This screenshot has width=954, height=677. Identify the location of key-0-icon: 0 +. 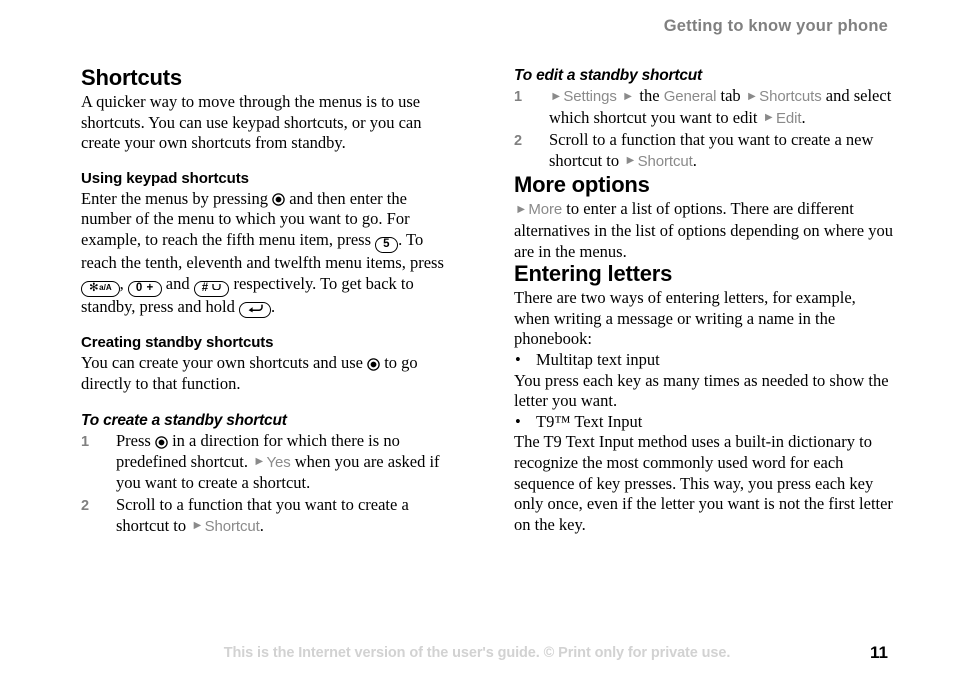
(144, 288).